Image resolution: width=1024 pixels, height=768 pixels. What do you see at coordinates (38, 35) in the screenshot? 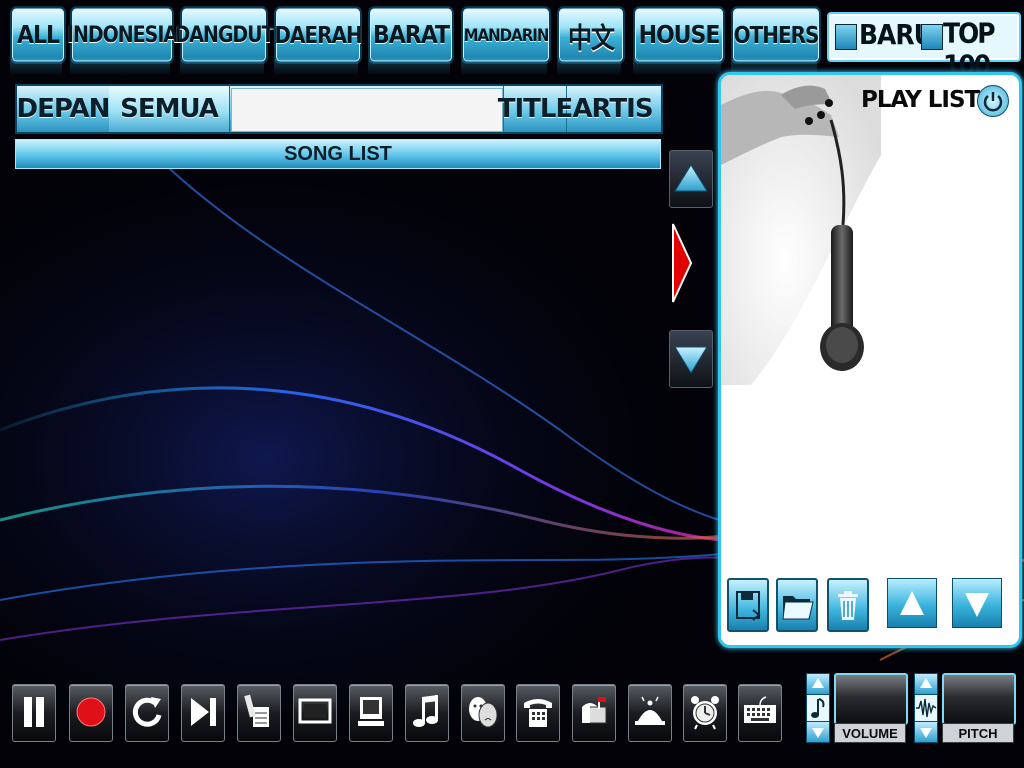
I see `category-all-button: ALL` at bounding box center [38, 35].